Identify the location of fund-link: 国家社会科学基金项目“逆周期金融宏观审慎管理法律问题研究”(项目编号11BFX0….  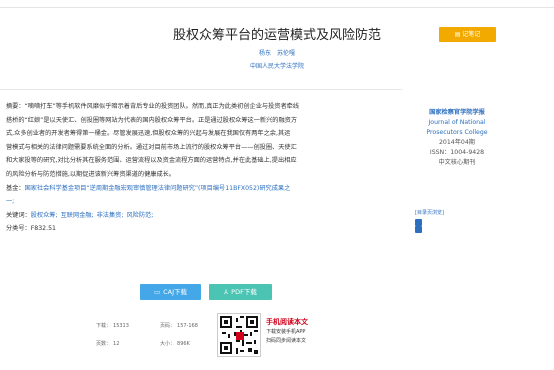
(158, 188).